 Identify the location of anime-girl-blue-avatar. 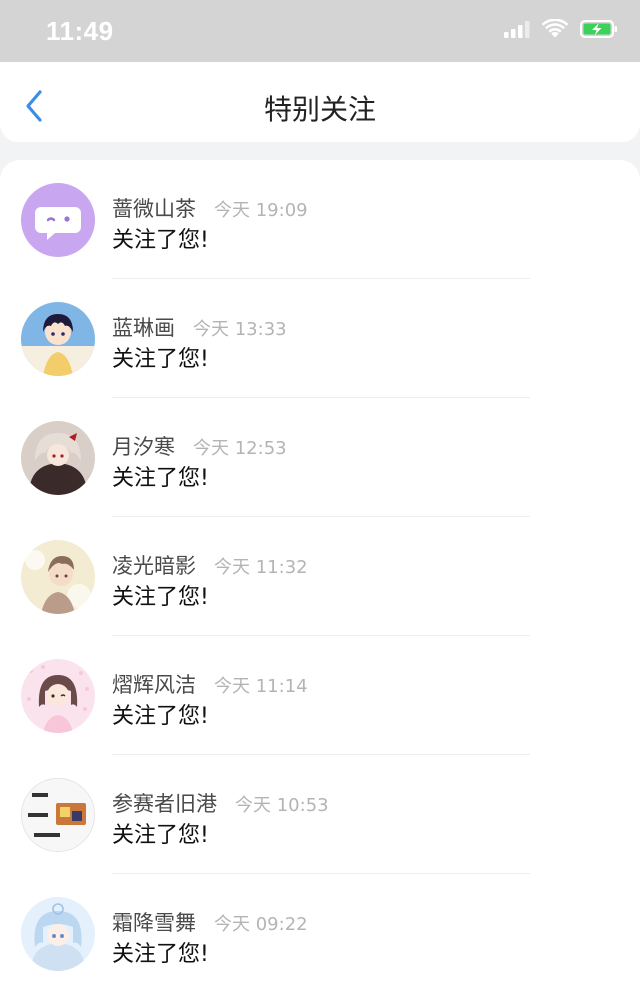
(58, 934).